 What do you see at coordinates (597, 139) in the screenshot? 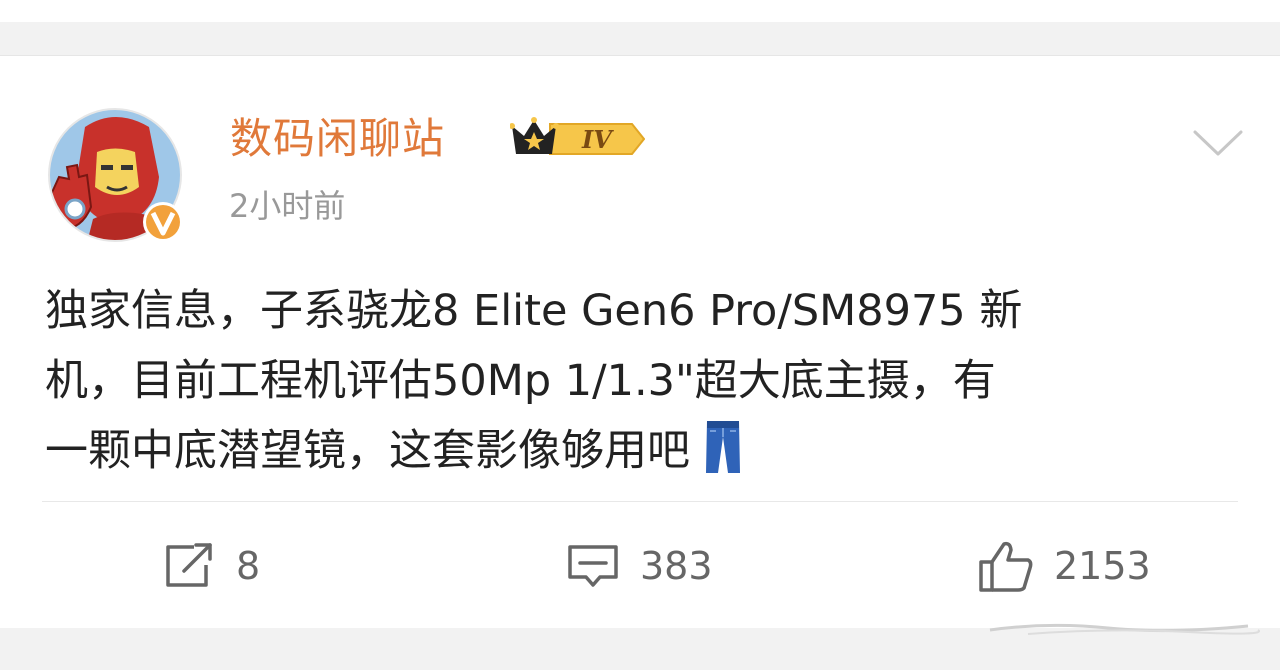
I see `level-text: IV` at bounding box center [597, 139].